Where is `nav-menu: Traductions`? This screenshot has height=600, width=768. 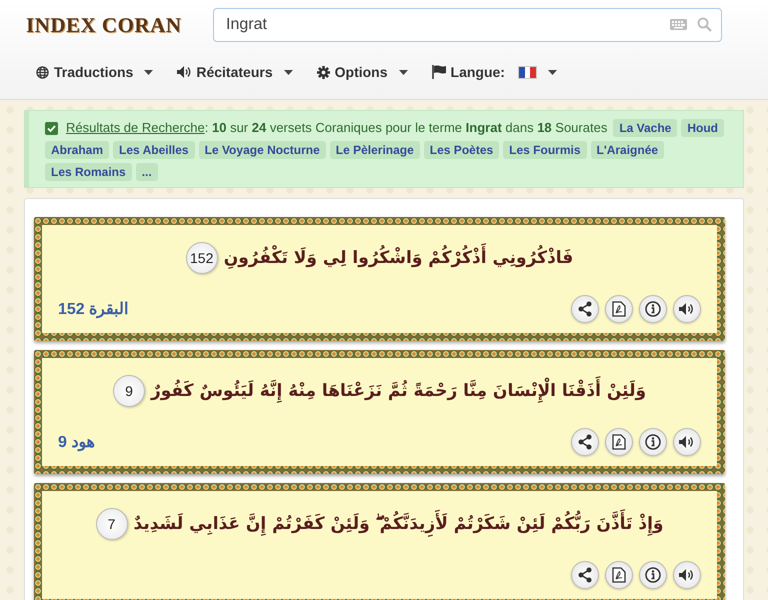 nav-menu: Traductions is located at coordinates (95, 72).